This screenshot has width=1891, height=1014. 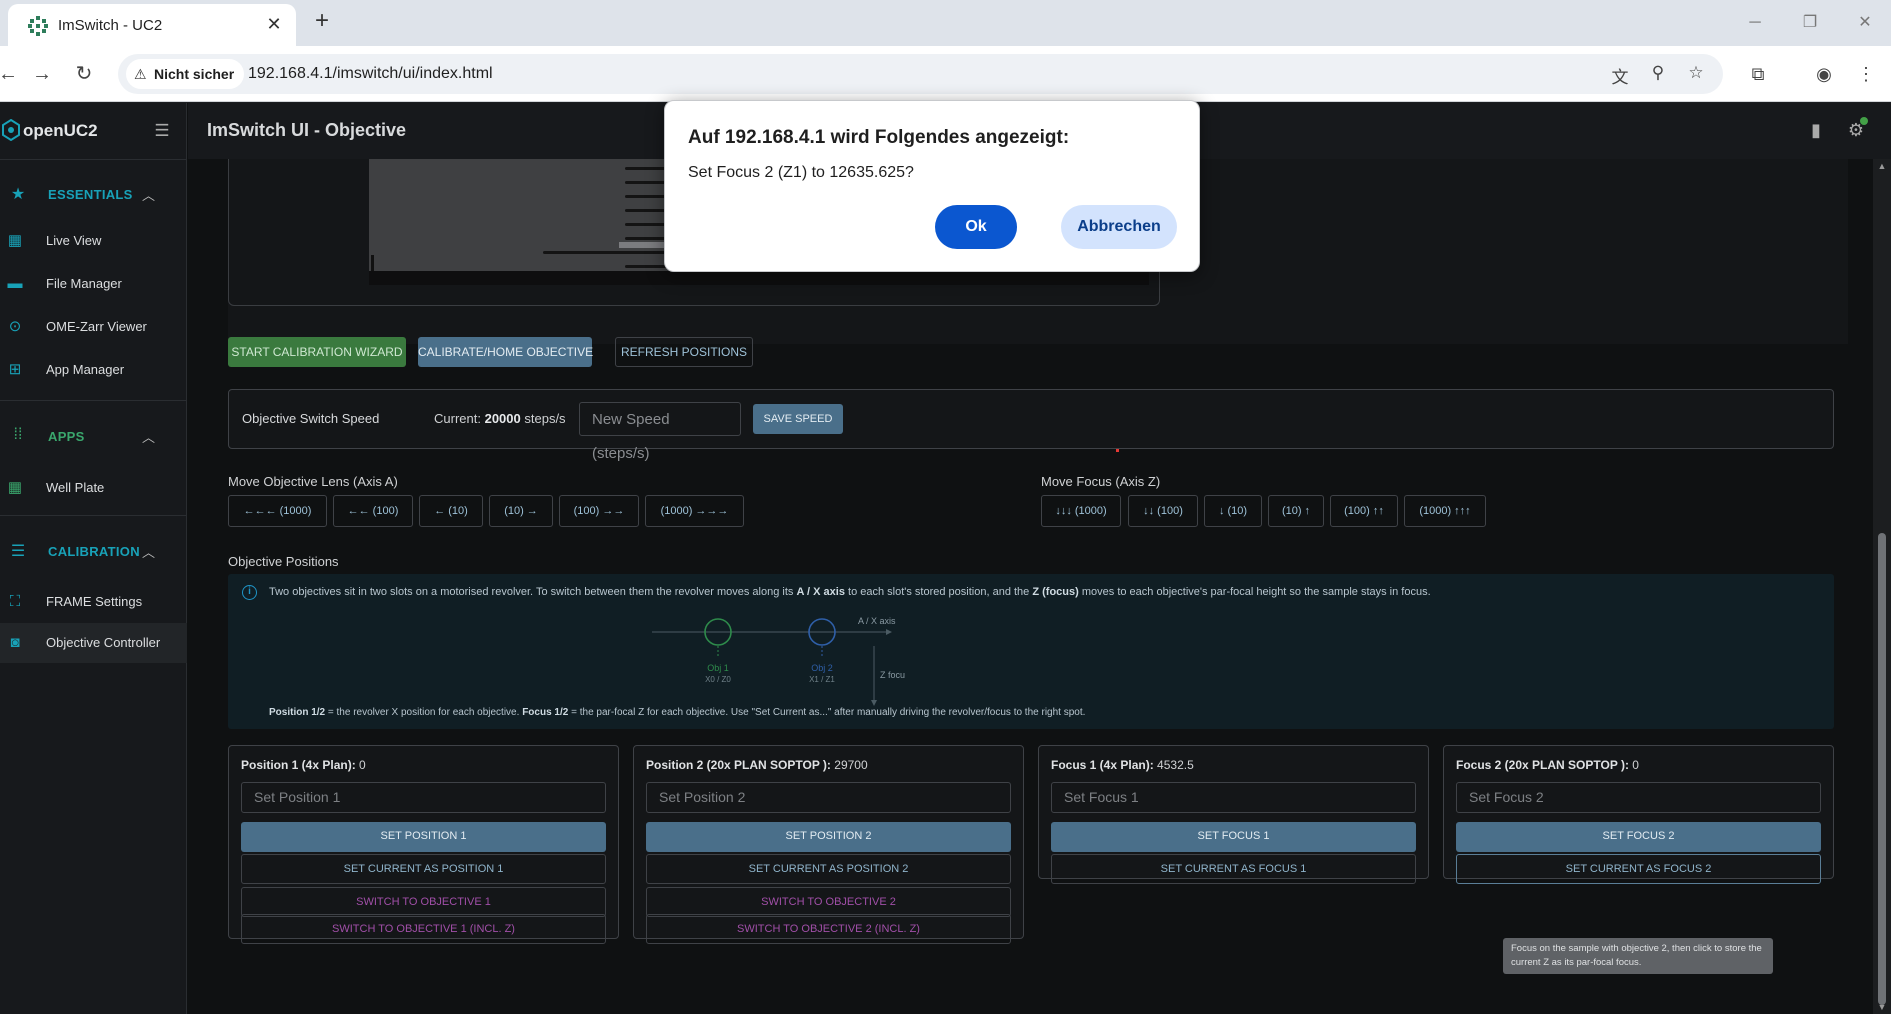 I want to click on scroll-down-icon: ▼, so click(x=1882, y=1007).